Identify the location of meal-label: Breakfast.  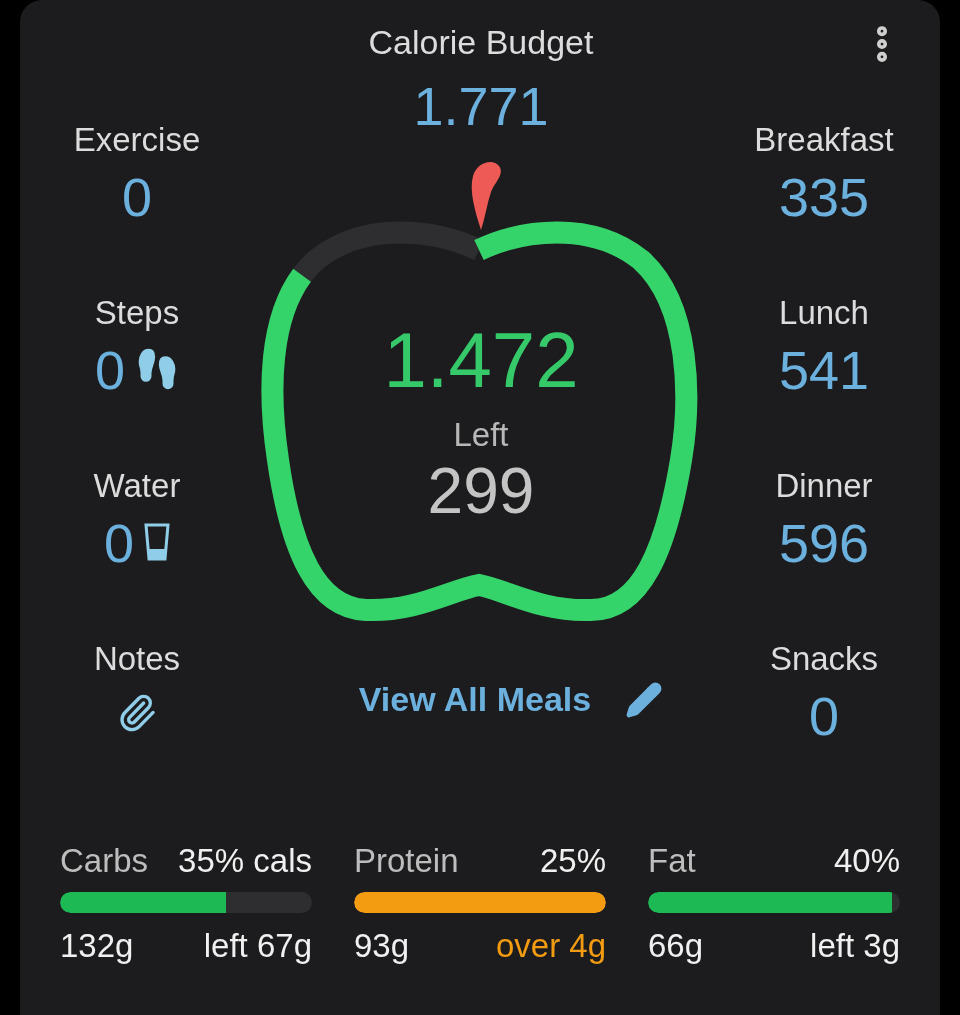
(824, 140).